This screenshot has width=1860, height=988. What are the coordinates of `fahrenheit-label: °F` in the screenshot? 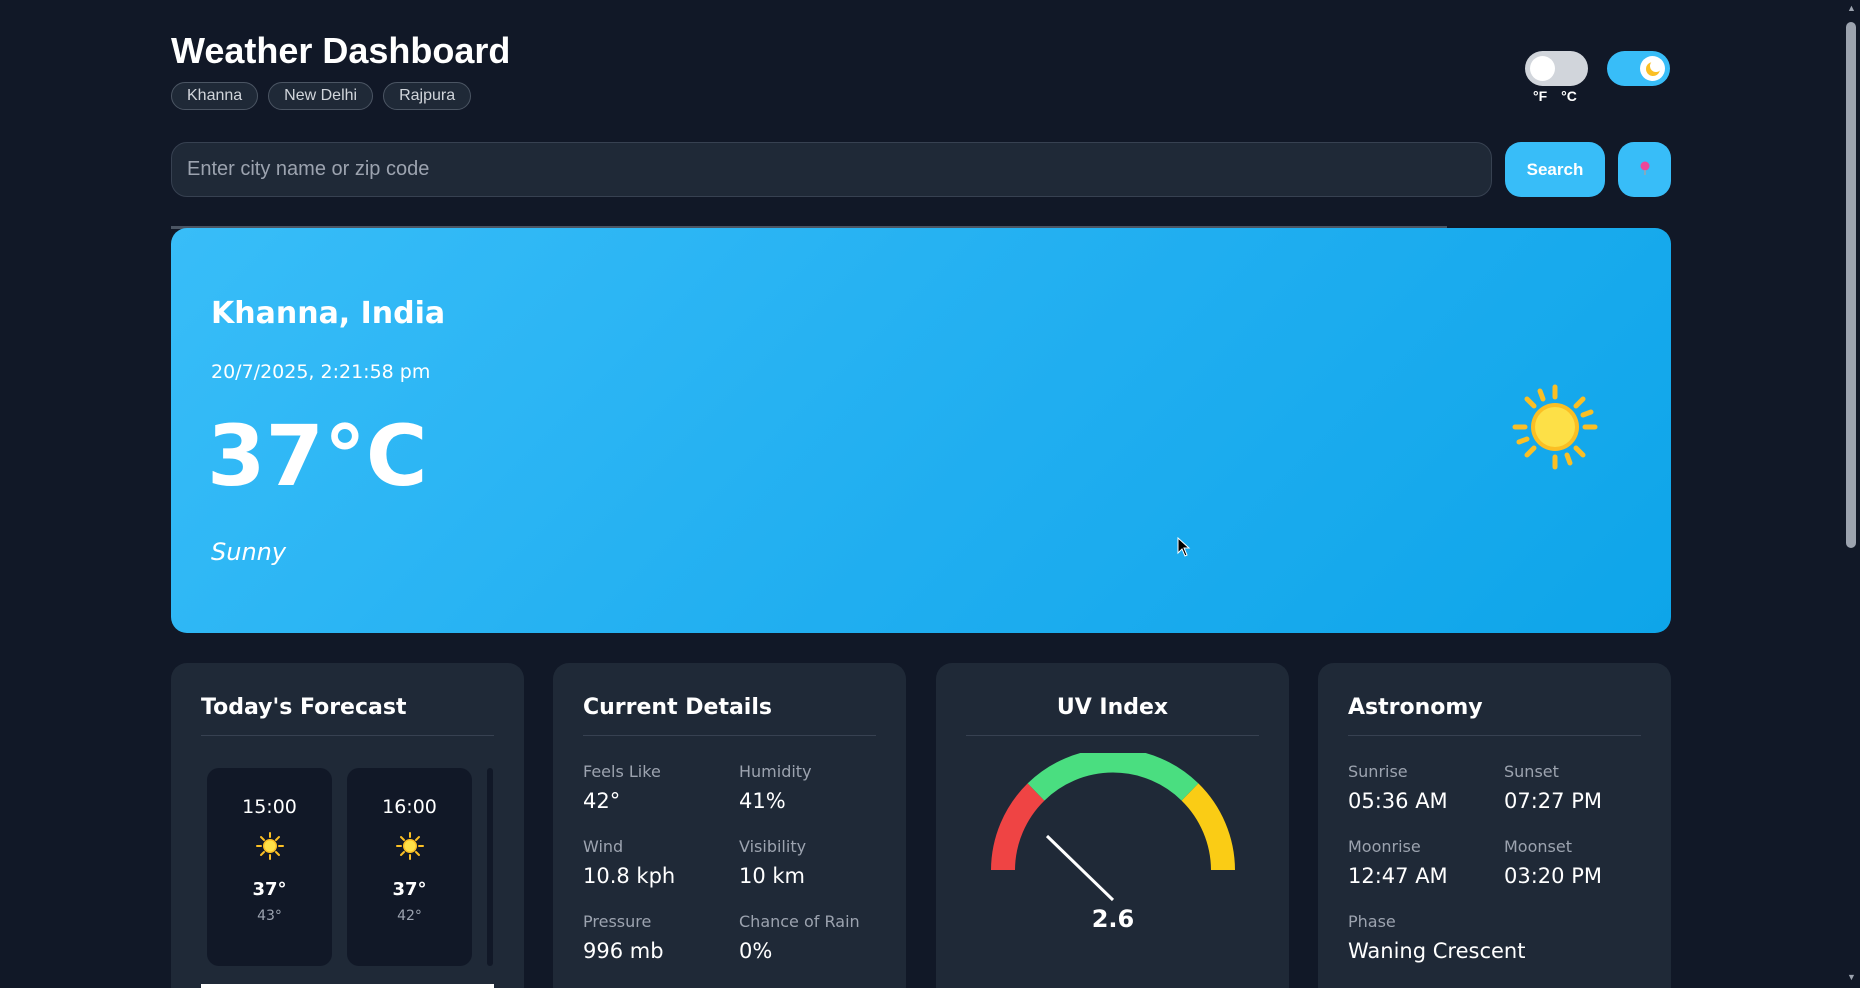 It's located at (1540, 96).